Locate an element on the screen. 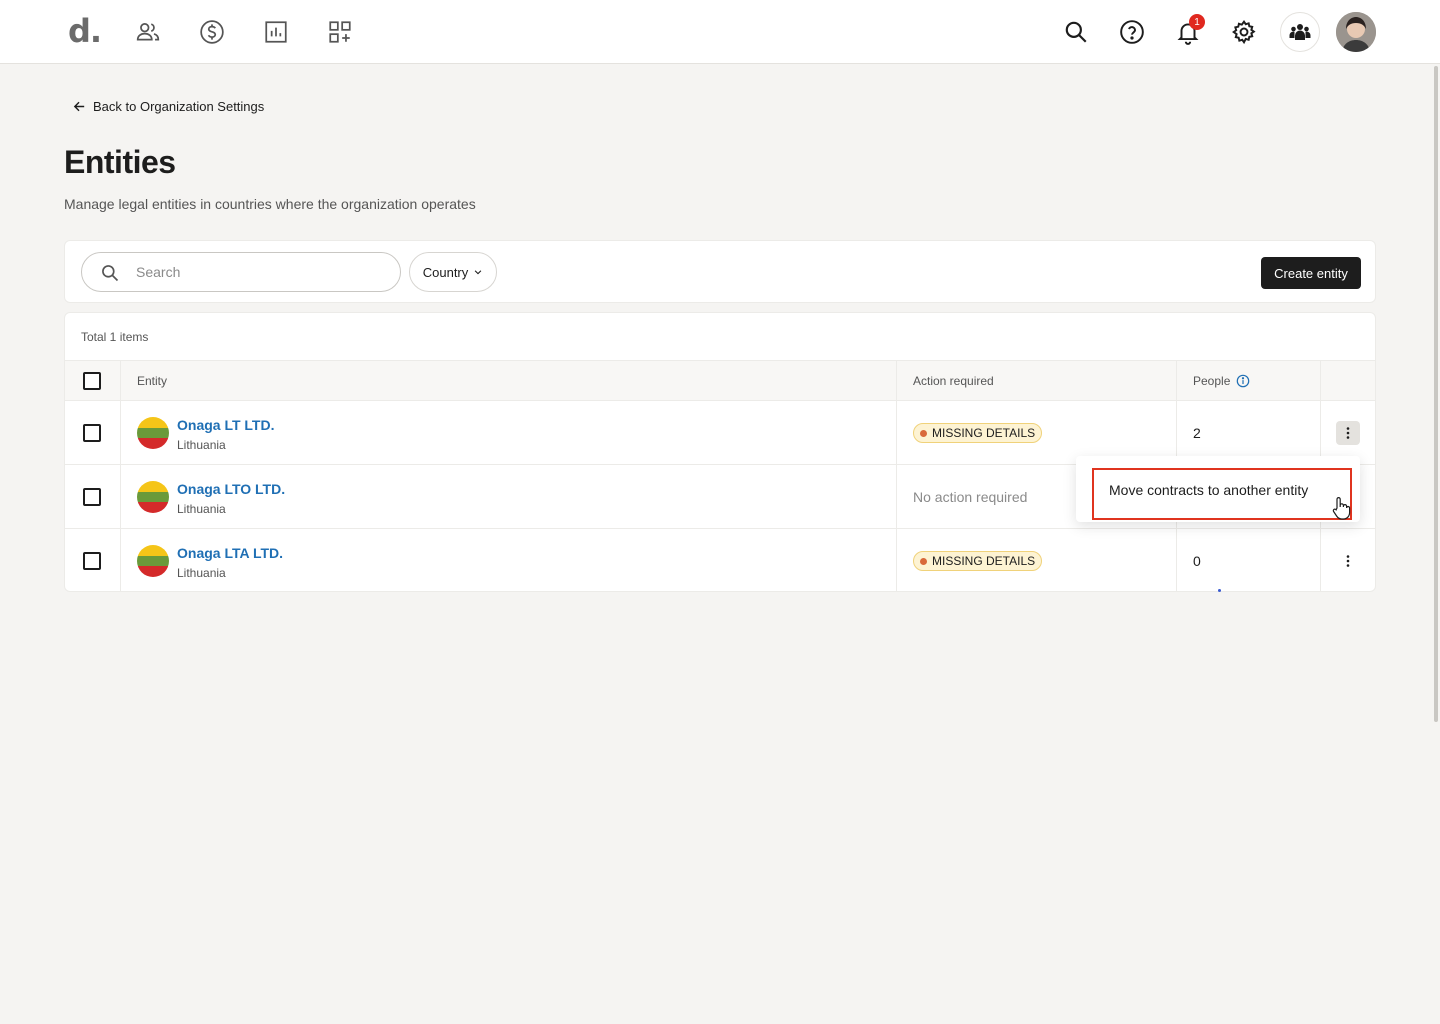 The height and width of the screenshot is (1024, 1440). arrow-left-icon is located at coordinates (79, 106).